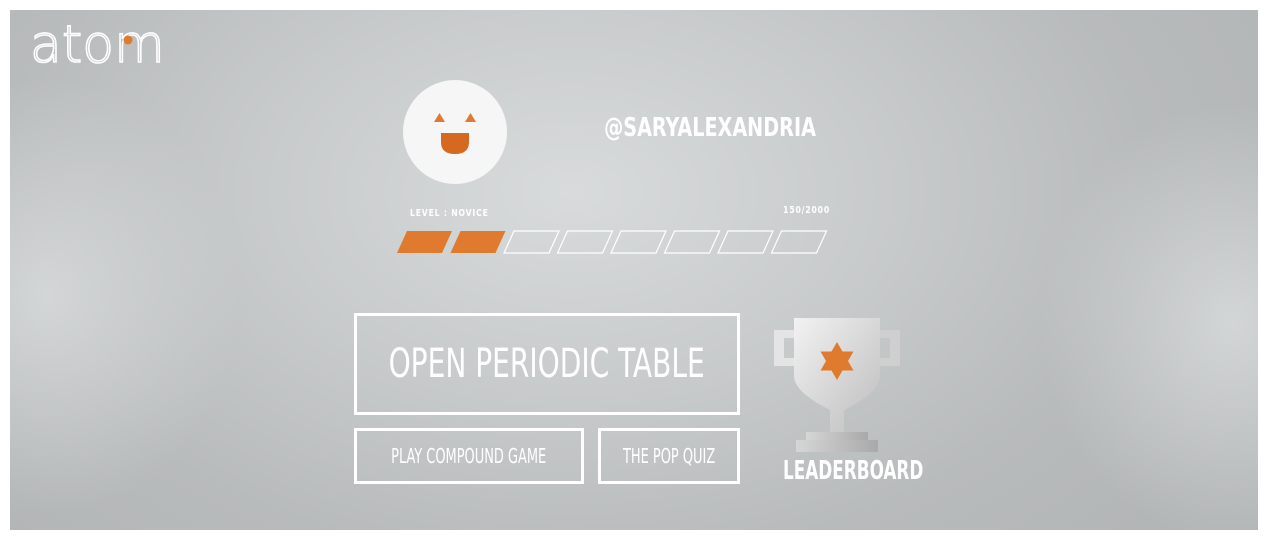 This screenshot has height=540, width=1268. I want to click on open-periodic-table-button: OPEN PERIODIC TABLE, so click(547, 364).